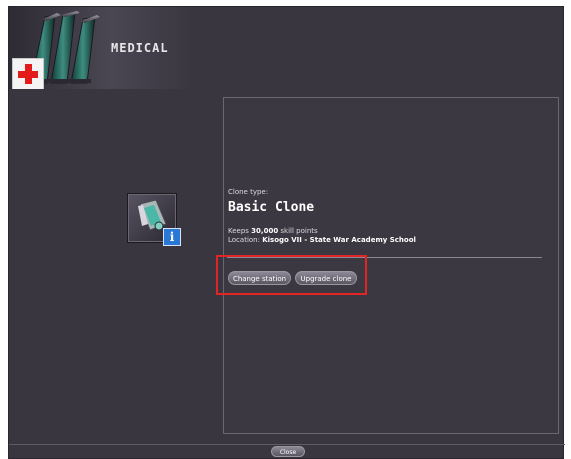 The image size is (571, 459). What do you see at coordinates (288, 451) in the screenshot?
I see `close-button: Close` at bounding box center [288, 451].